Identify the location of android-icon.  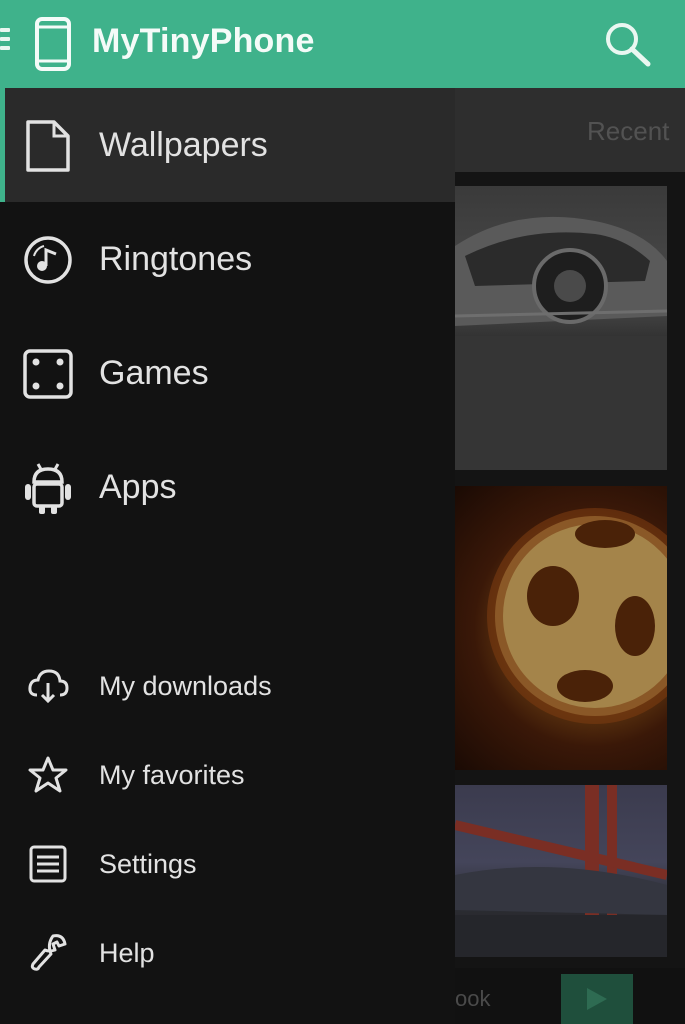
(48, 488).